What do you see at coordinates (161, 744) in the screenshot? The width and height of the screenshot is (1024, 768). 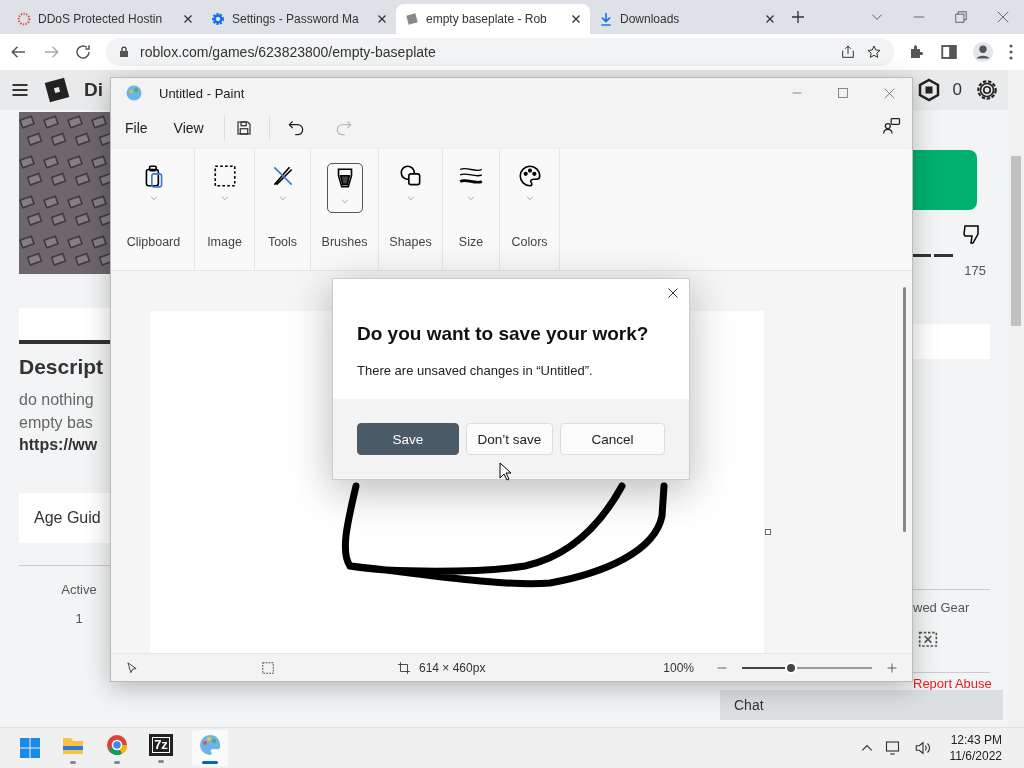 I see `archive-app-icon: 7z` at bounding box center [161, 744].